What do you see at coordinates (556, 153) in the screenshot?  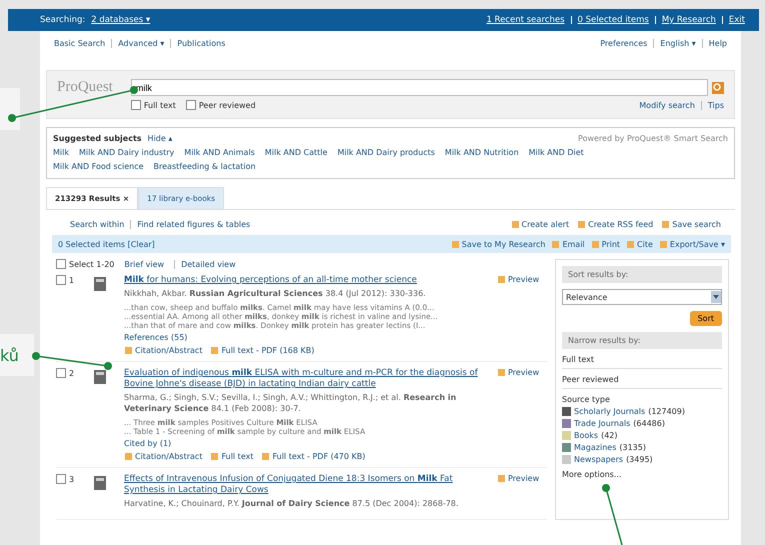 I see `subject-link: Milk AND Diet` at bounding box center [556, 153].